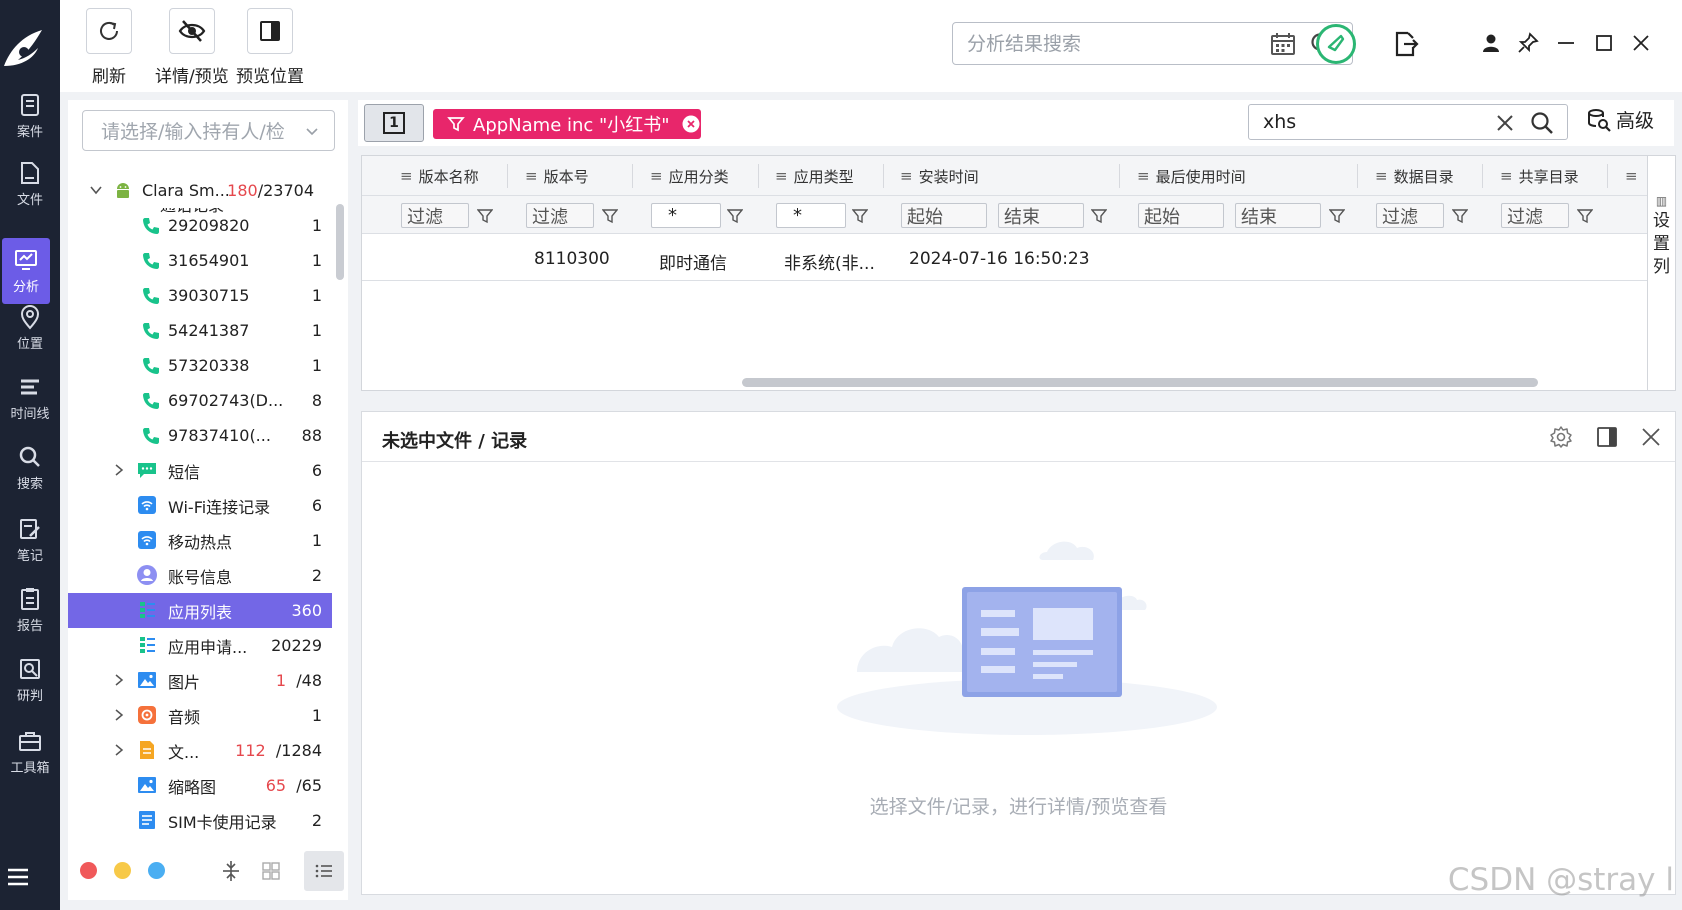 Image resolution: width=1682 pixels, height=910 pixels. What do you see at coordinates (689, 176) in the screenshot?
I see `column-header: ≡ 应用分类` at bounding box center [689, 176].